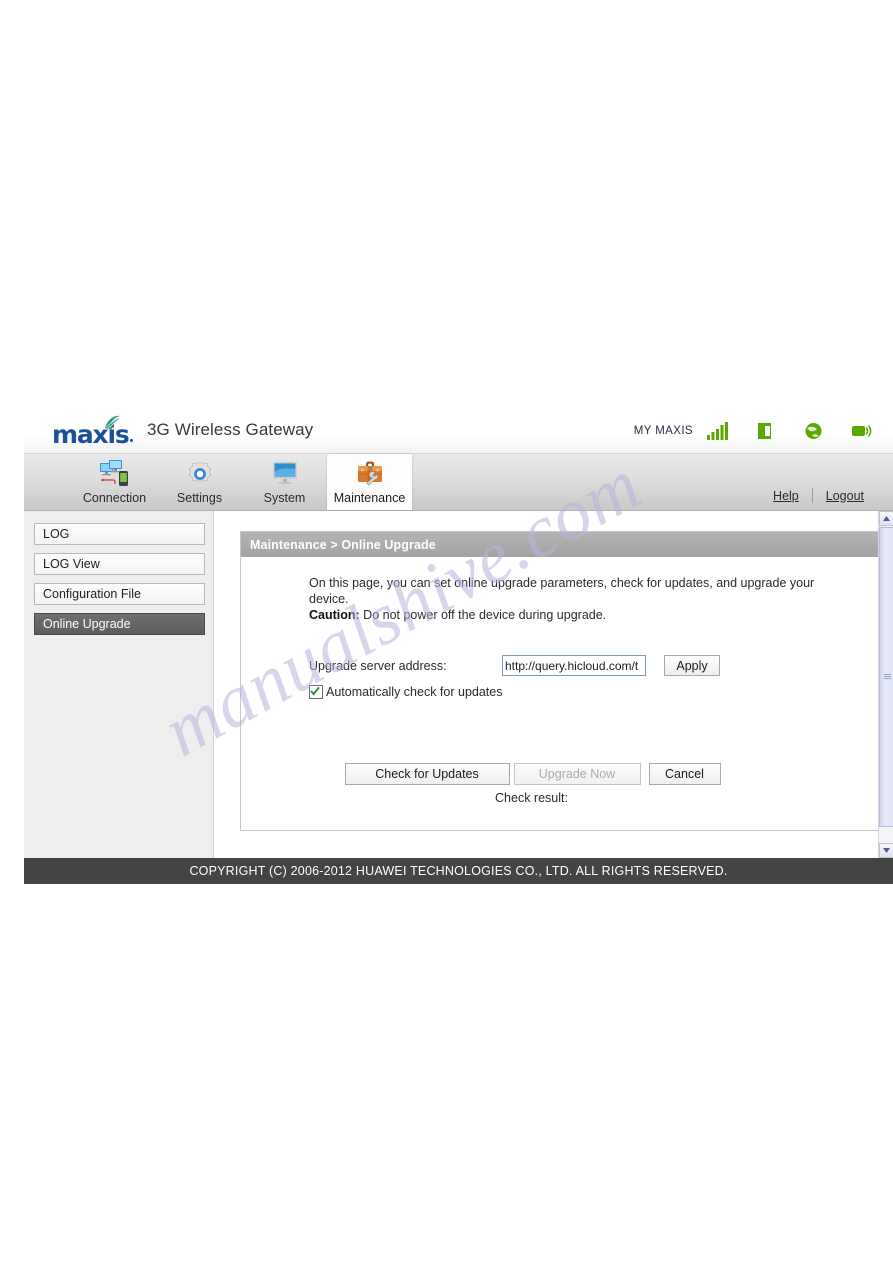 This screenshot has width=893, height=1263. I want to click on logout-link: Logout, so click(845, 496).